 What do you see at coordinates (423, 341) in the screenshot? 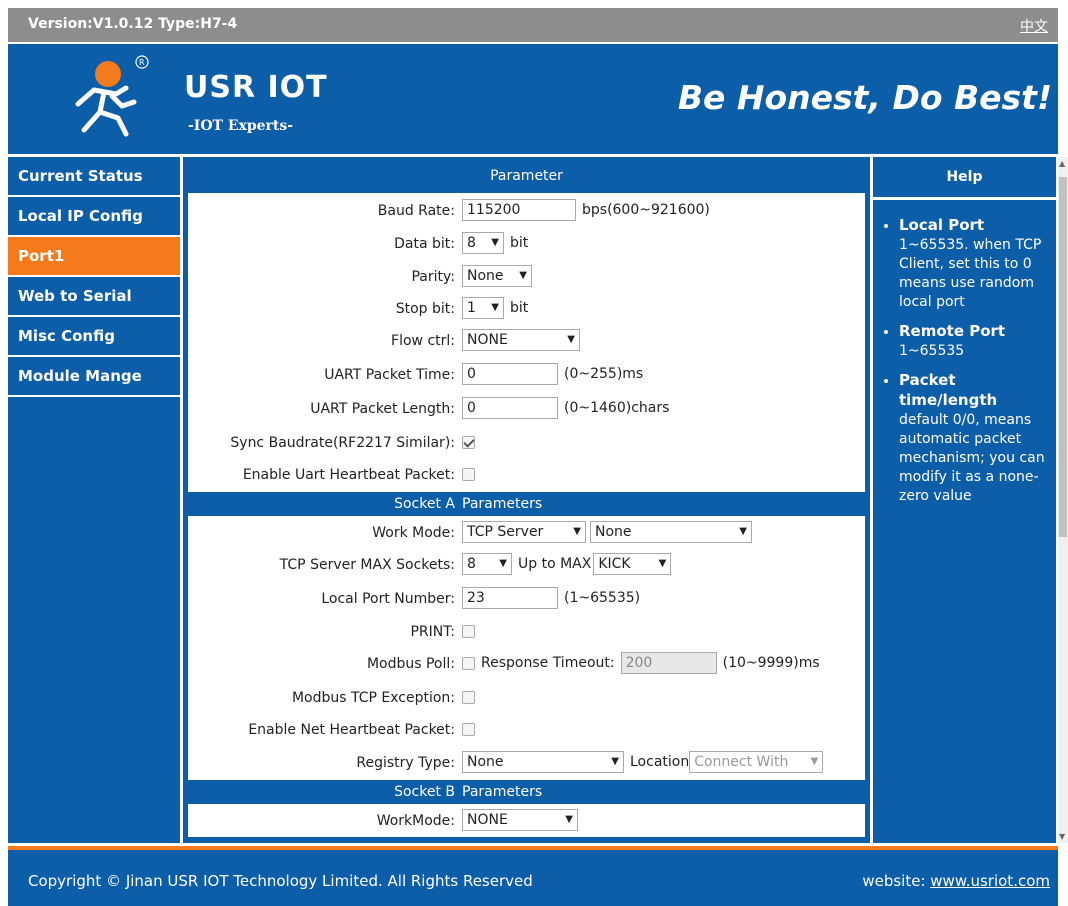
I see `flow-ctrl-label: Flow ctrl:` at bounding box center [423, 341].